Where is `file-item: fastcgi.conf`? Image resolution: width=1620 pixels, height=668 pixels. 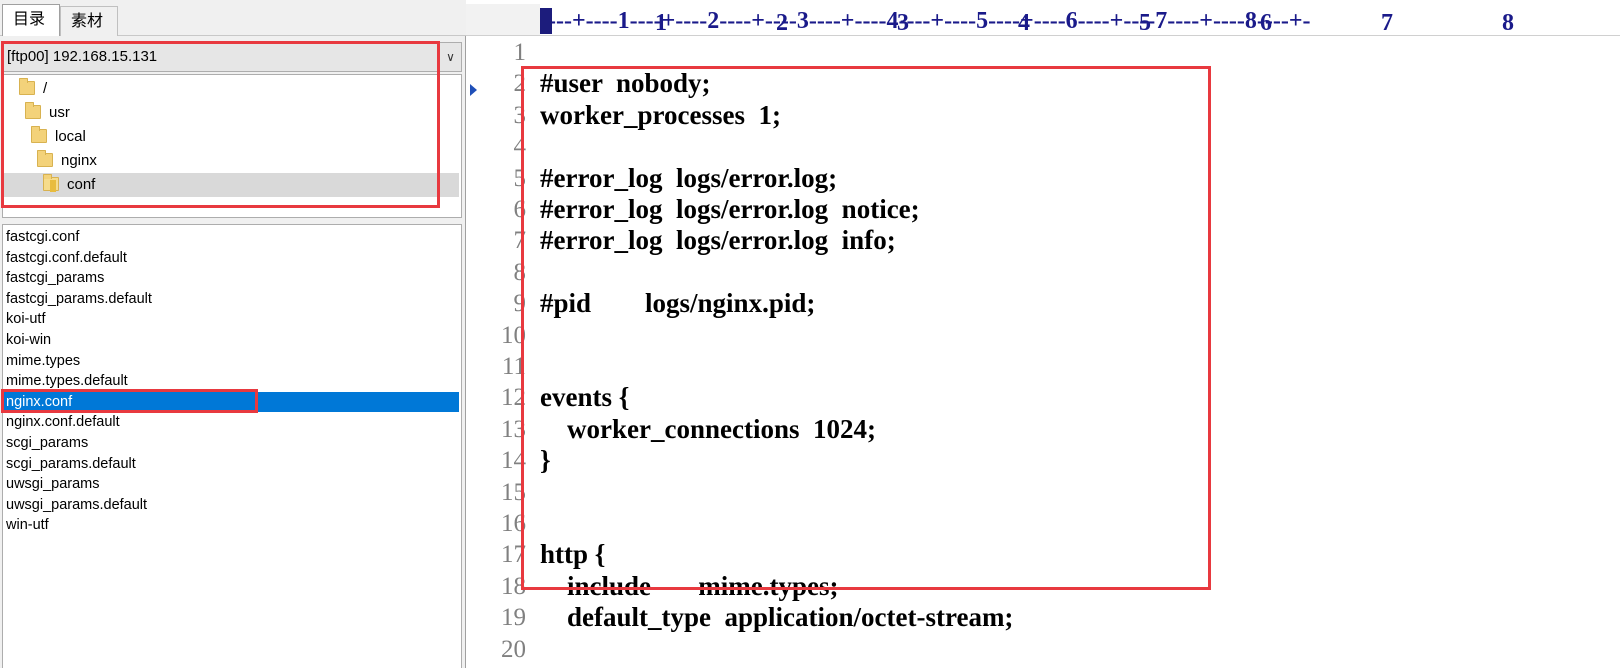 file-item: fastcgi.conf is located at coordinates (231, 237).